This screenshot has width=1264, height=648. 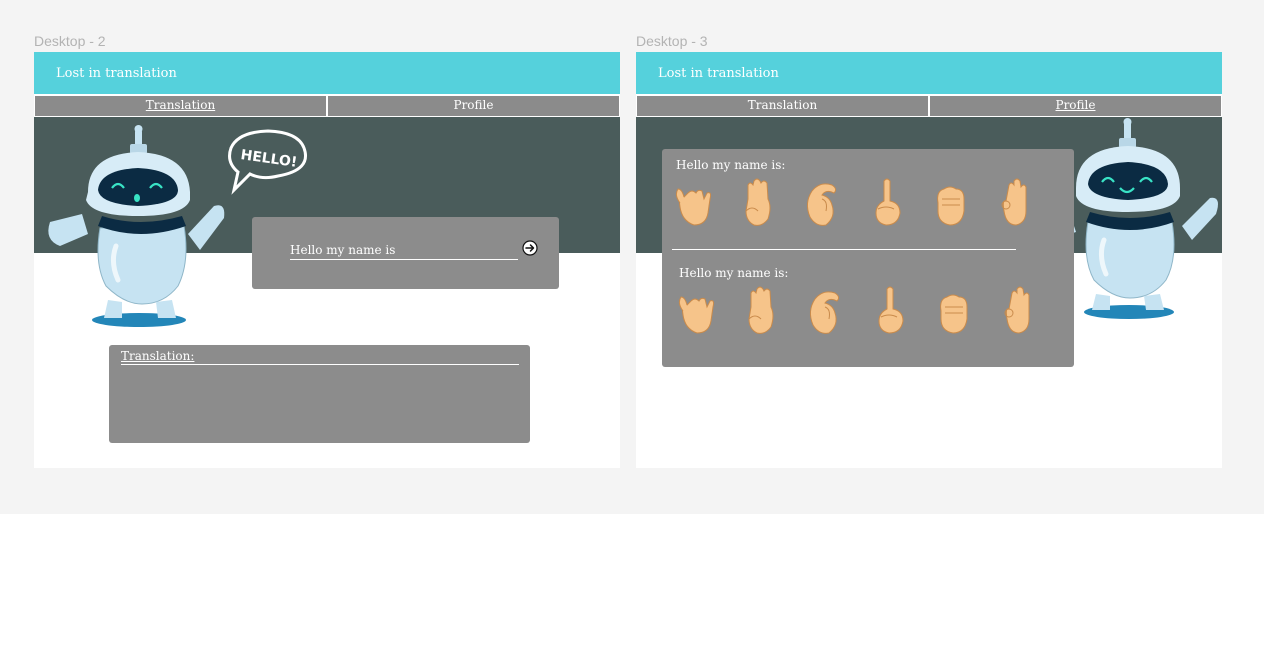 What do you see at coordinates (868, 258) in the screenshot?
I see `translation-history-panel: Hello my name is: Hello my name is:` at bounding box center [868, 258].